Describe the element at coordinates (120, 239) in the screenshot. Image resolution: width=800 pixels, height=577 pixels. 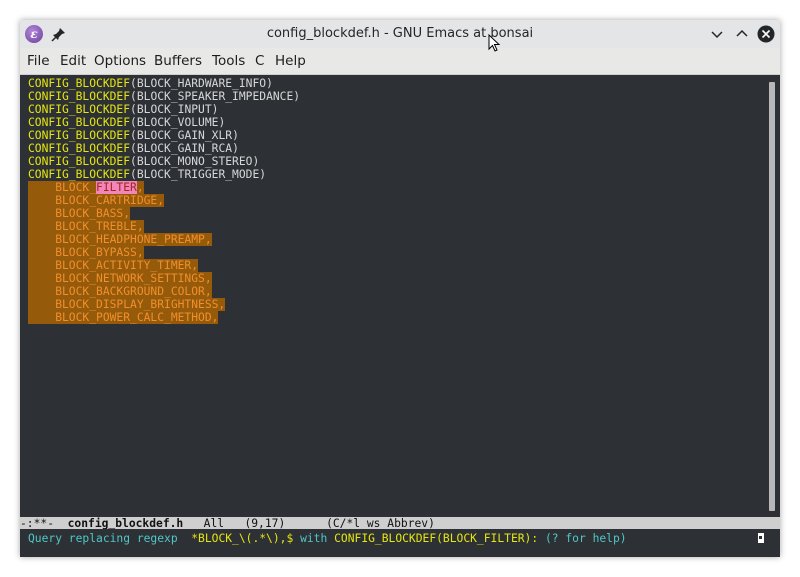
I see `region-line: BLOCK_HEADPHONE_PREAMP,` at that location.